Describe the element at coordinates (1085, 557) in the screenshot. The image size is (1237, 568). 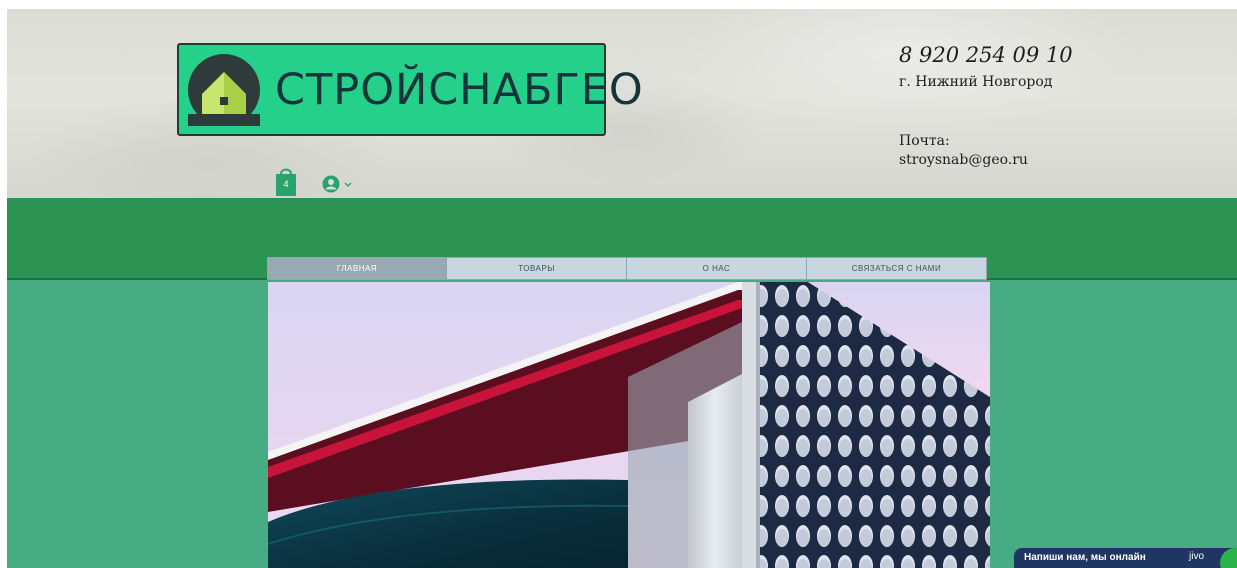
I see `chat-widget-text: Напиши нам, мы онлайн` at that location.